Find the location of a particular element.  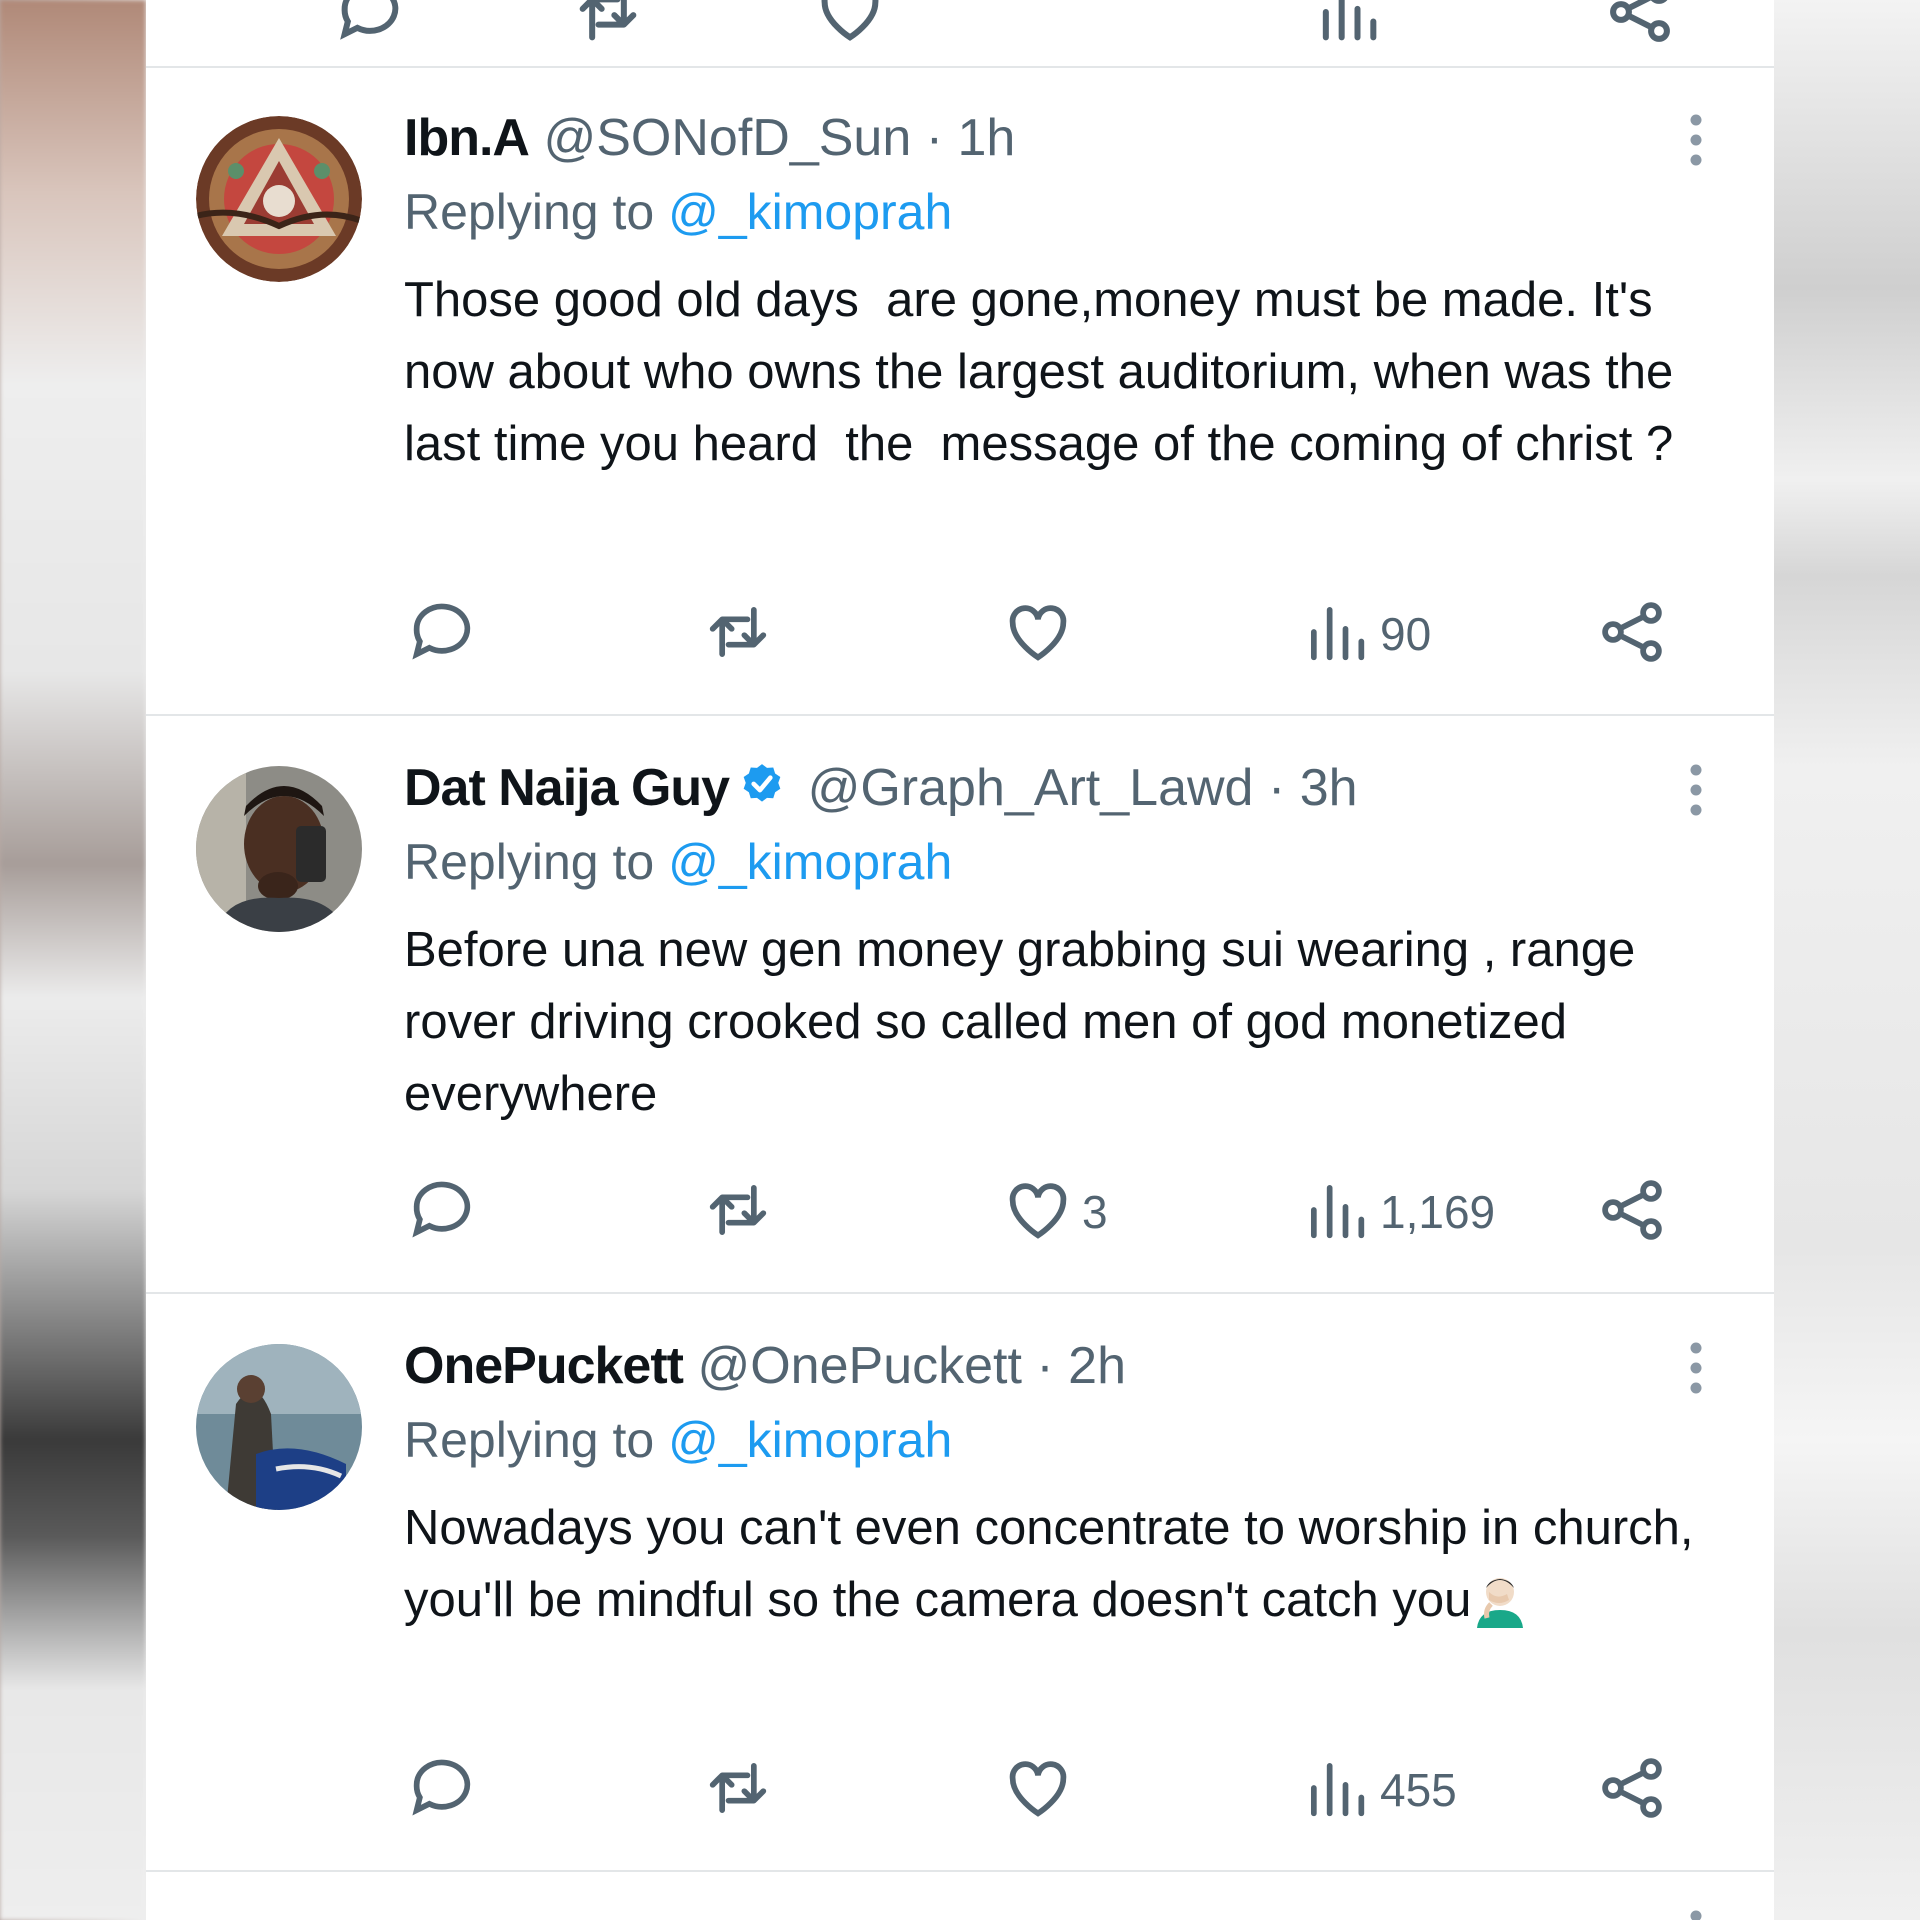

user-handle: @OnePuckett is located at coordinates (859, 1366).